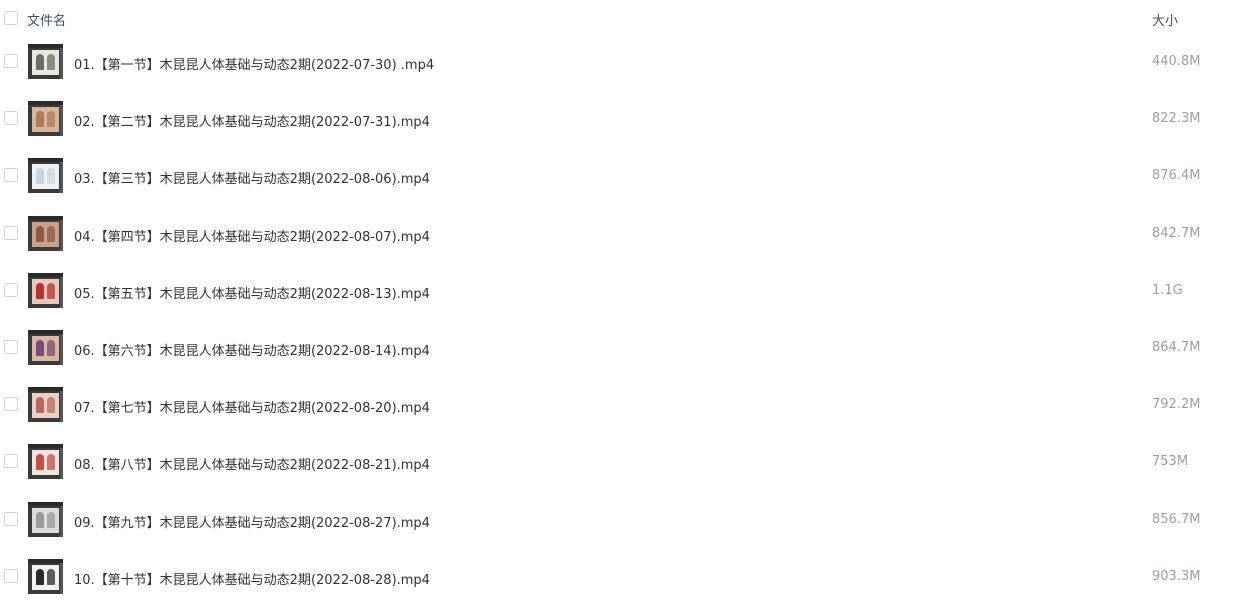 The width and height of the screenshot is (1246, 607). Describe the element at coordinates (1176, 176) in the screenshot. I see `file-size: 876.4M` at that location.